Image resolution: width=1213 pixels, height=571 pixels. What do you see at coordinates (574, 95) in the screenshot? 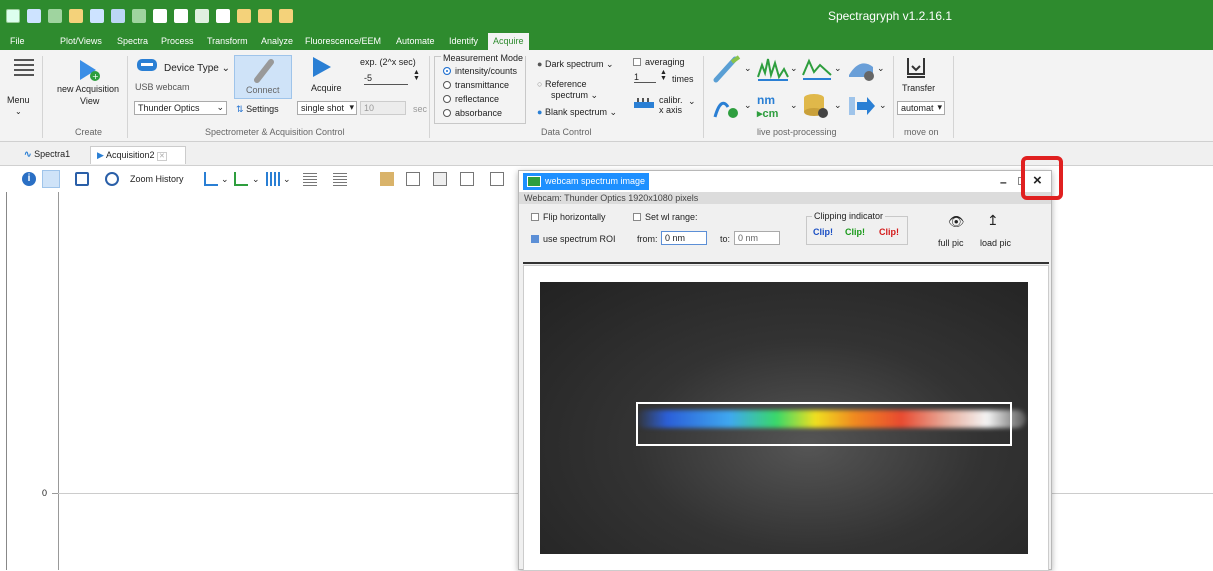
I see `reference-spectrum-label-2: spectrum ⌄` at bounding box center [574, 95].